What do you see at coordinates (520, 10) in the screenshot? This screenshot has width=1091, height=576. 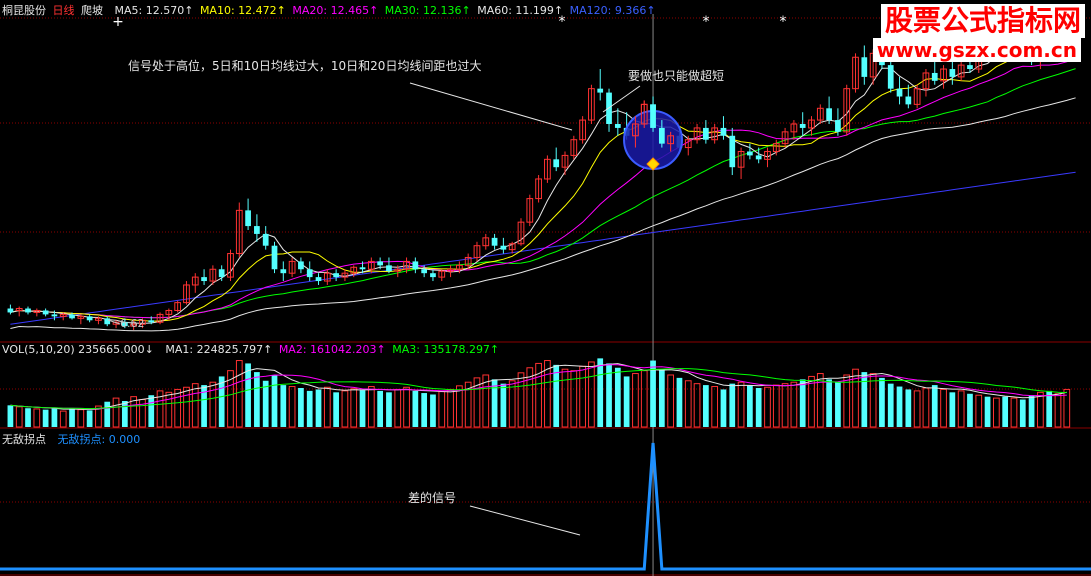 I see `ma60-label: MA60: 11.199↑` at bounding box center [520, 10].